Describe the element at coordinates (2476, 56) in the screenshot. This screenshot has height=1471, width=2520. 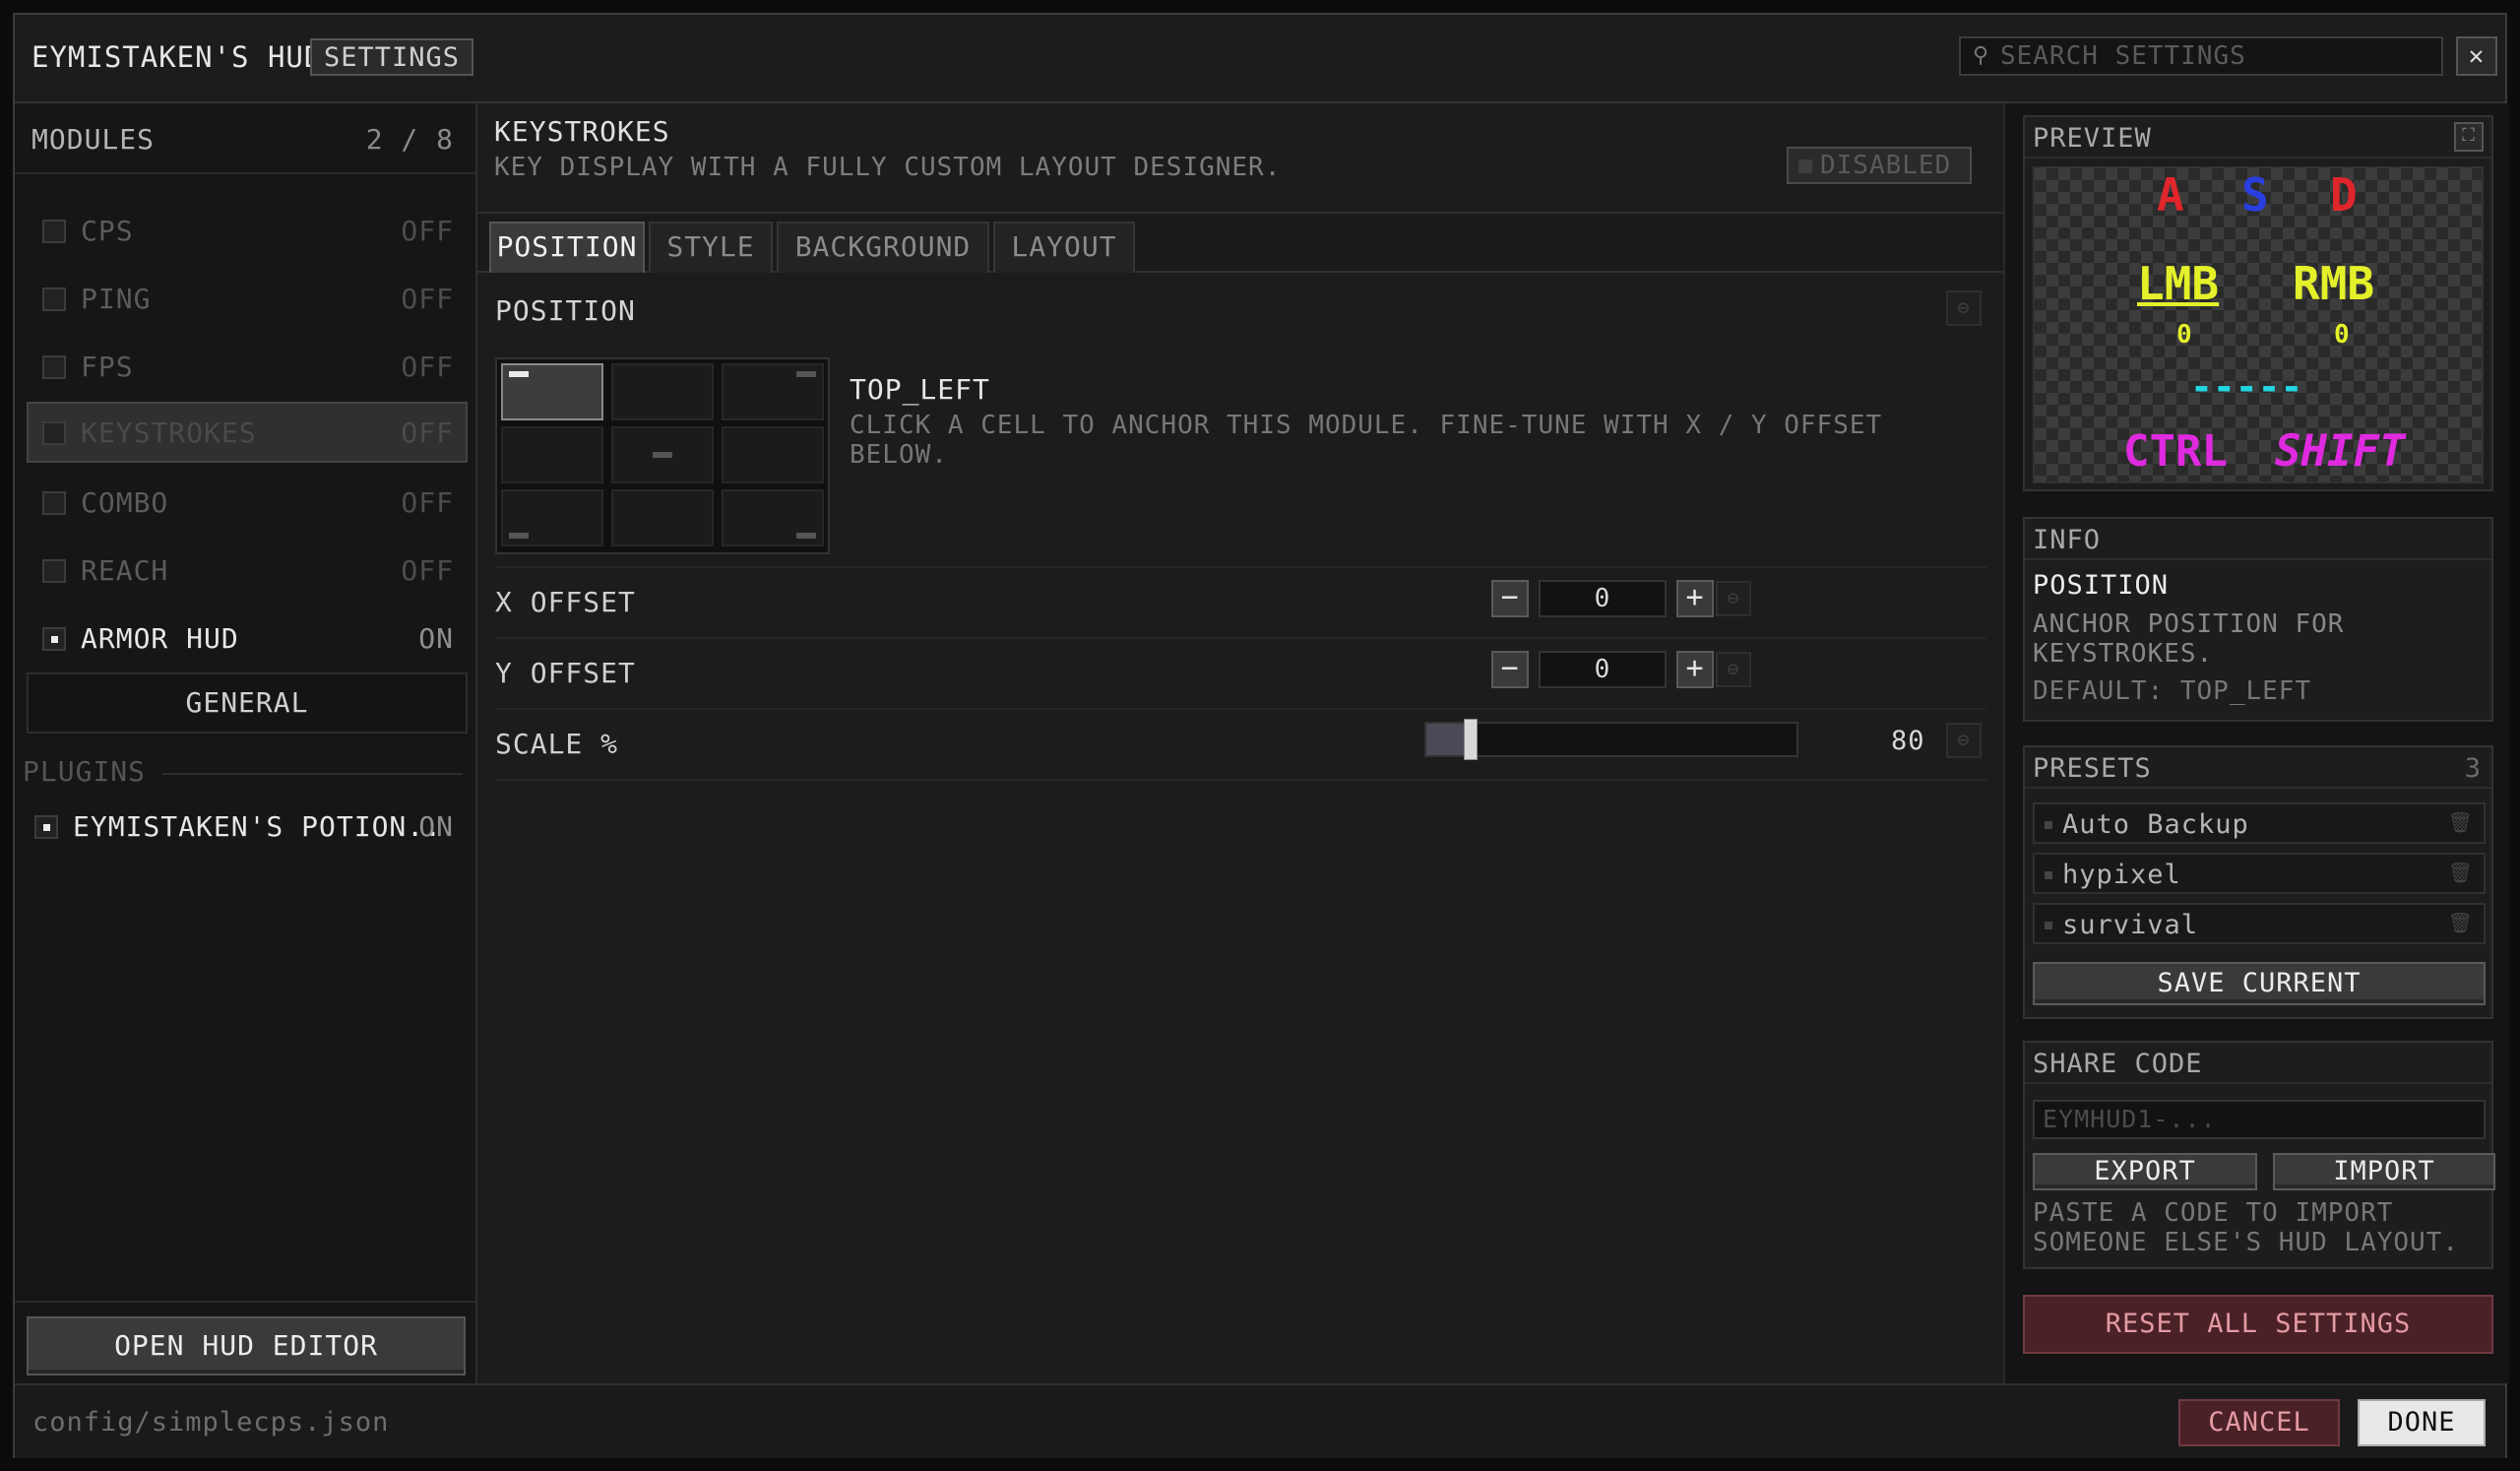
I see `close-button: ✕` at that location.